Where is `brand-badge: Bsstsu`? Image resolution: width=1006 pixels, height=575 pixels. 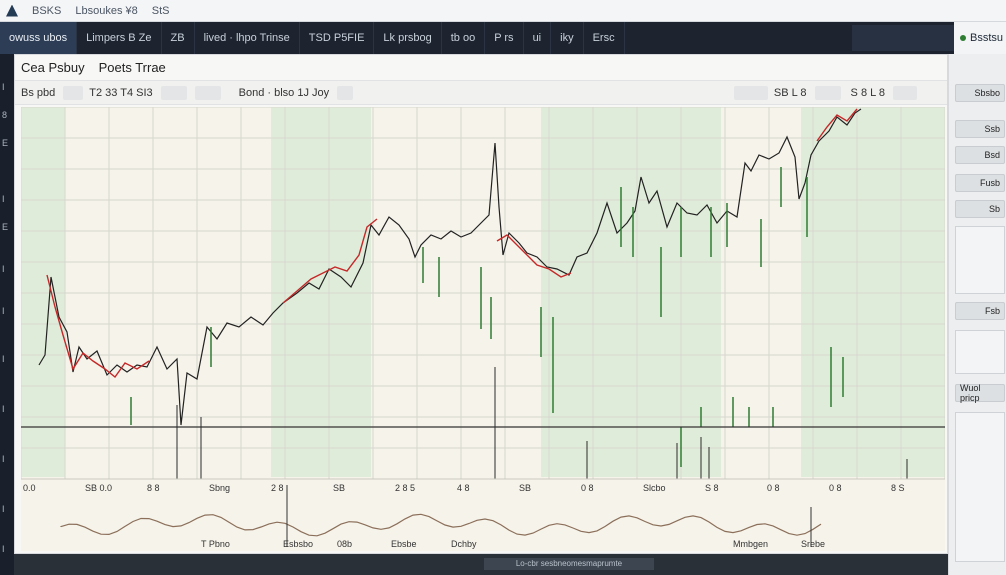 brand-badge: Bsstsu is located at coordinates (980, 38).